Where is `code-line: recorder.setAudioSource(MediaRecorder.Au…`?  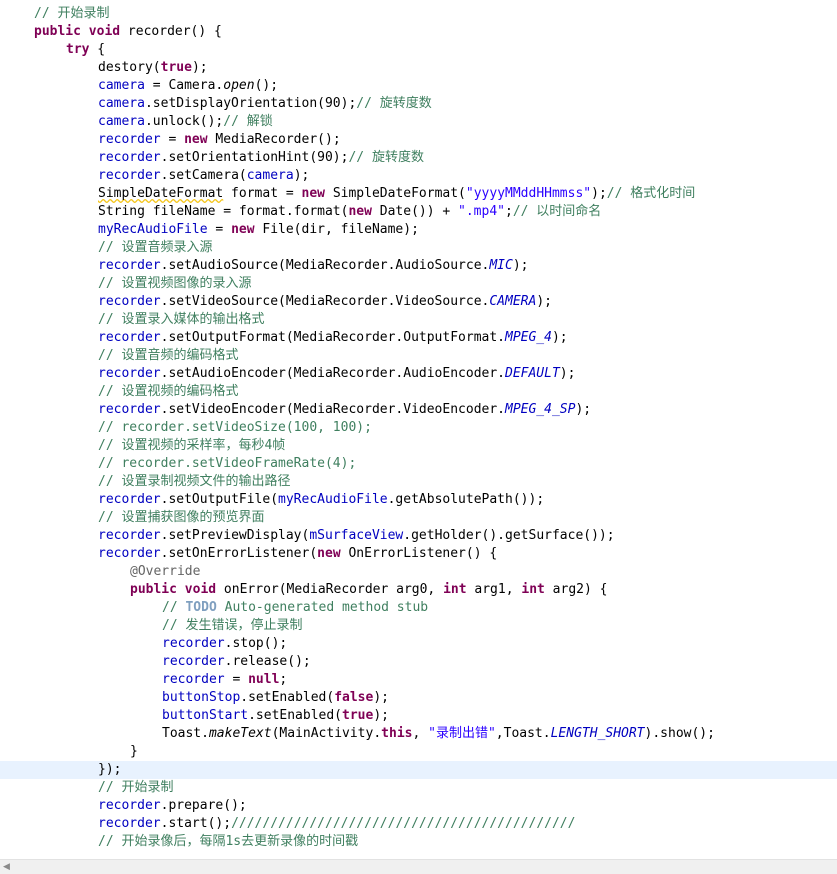 code-line: recorder.setAudioSource(MediaRecorder.Au… is located at coordinates (418, 266).